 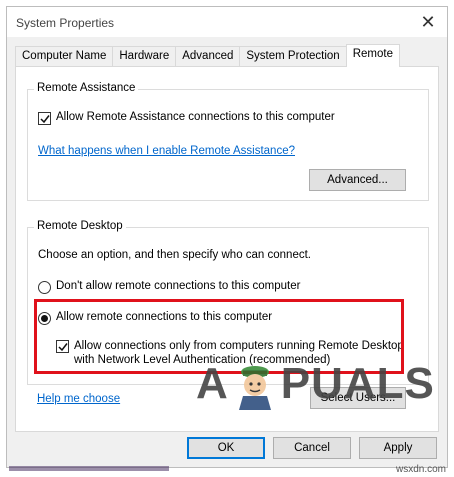 What do you see at coordinates (78, 399) in the screenshot?
I see `help-me-choose-link: Help me choose` at bounding box center [78, 399].